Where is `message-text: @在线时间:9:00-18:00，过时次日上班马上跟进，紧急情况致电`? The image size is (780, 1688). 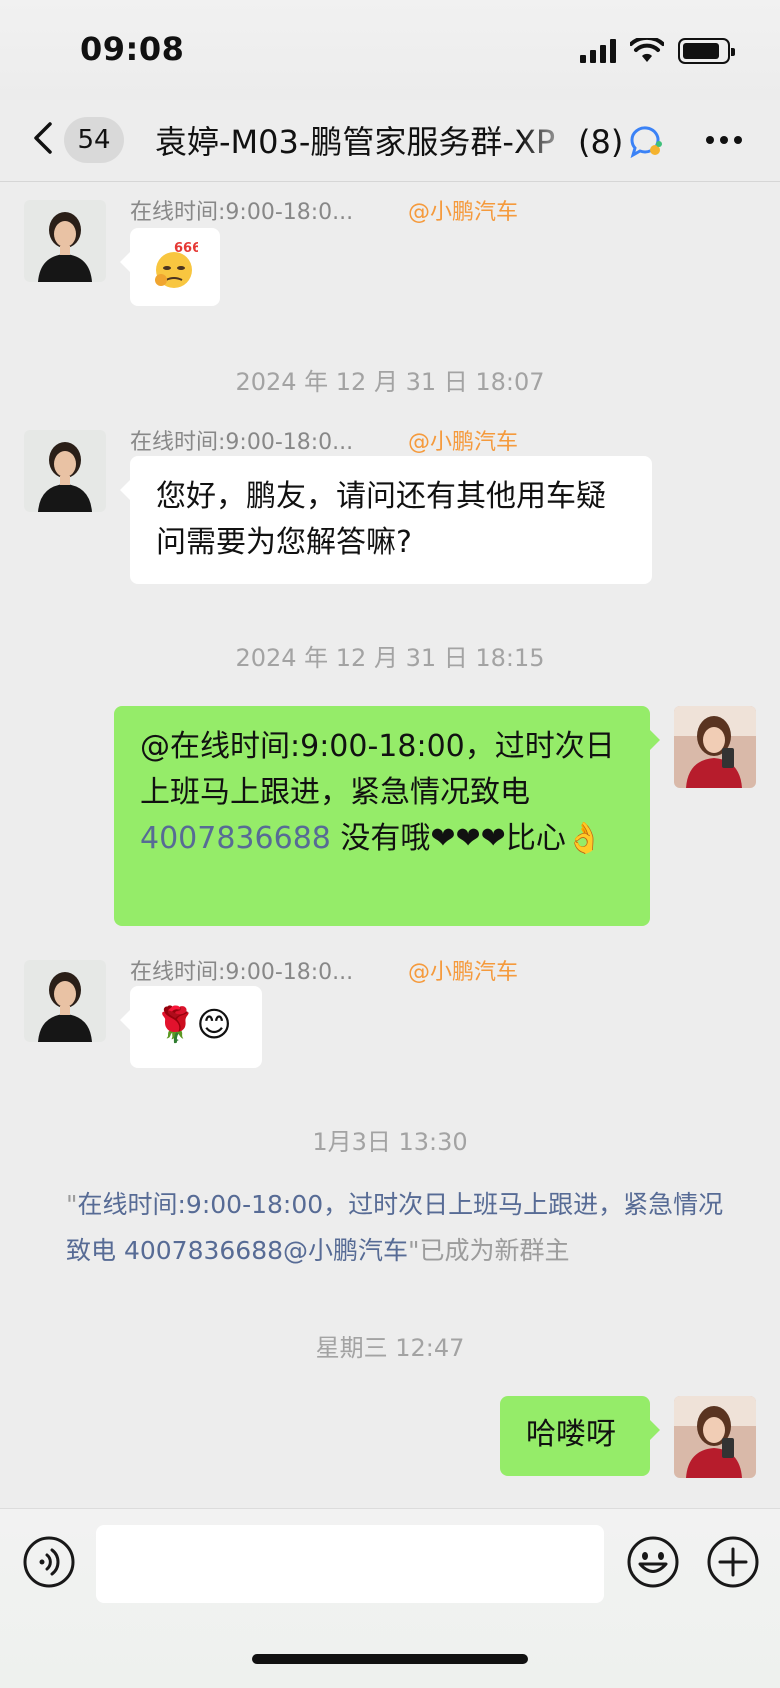
message-text: @在线时间:9:00-18:00，过时次日上班马上跟进，紧急情况致电 is located at coordinates (377, 769).